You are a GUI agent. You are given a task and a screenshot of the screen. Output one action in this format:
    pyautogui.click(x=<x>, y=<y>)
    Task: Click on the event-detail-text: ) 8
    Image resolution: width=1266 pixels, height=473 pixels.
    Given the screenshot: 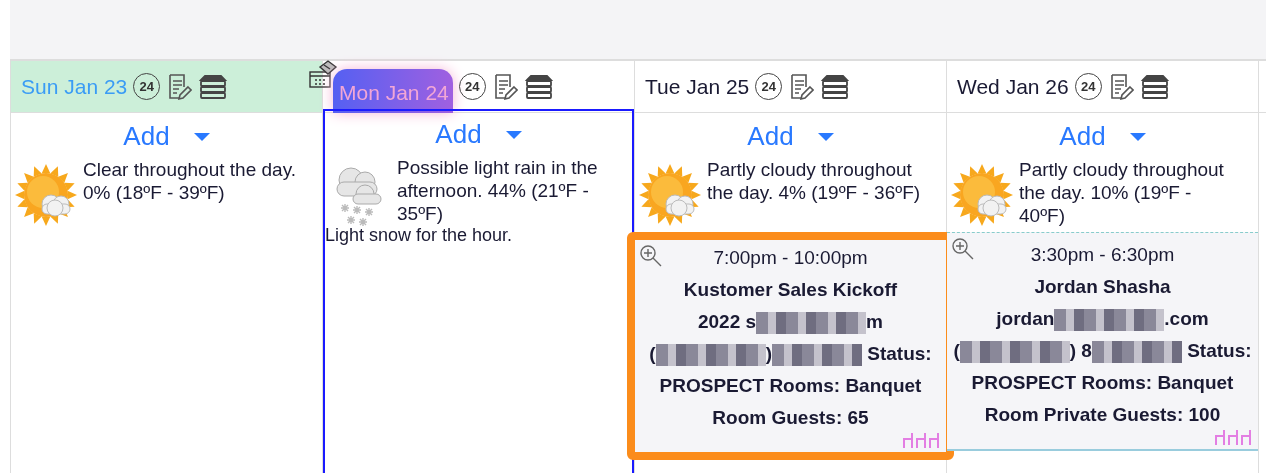 What is the action you would take?
    pyautogui.click(x=1080, y=350)
    